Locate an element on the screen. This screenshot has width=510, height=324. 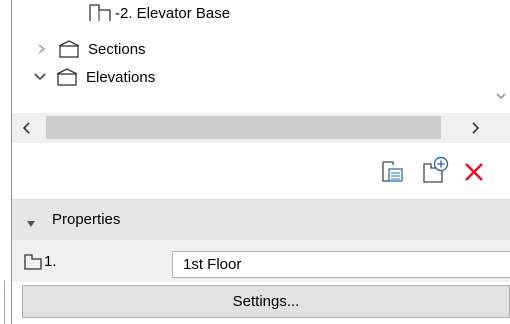
properties-title: Properties is located at coordinates (86, 219).